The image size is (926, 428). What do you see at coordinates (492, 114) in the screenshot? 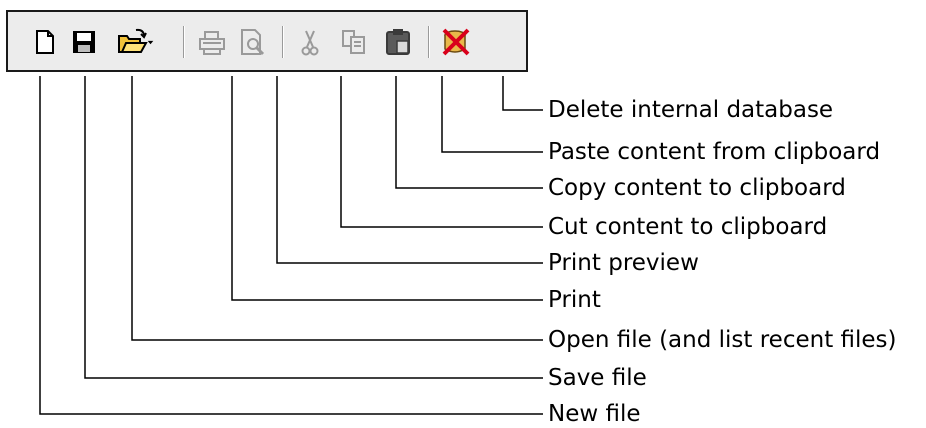
I see `callout-line-paste` at bounding box center [492, 114].